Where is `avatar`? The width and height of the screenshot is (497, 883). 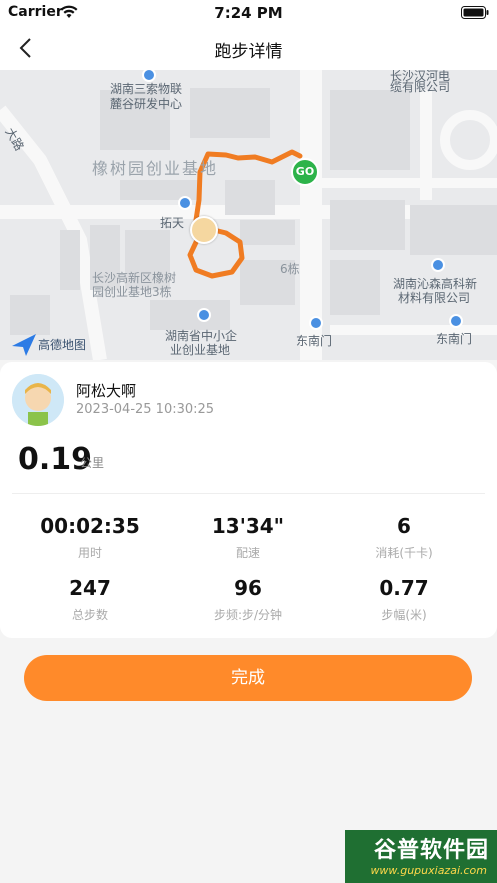 avatar is located at coordinates (38, 400).